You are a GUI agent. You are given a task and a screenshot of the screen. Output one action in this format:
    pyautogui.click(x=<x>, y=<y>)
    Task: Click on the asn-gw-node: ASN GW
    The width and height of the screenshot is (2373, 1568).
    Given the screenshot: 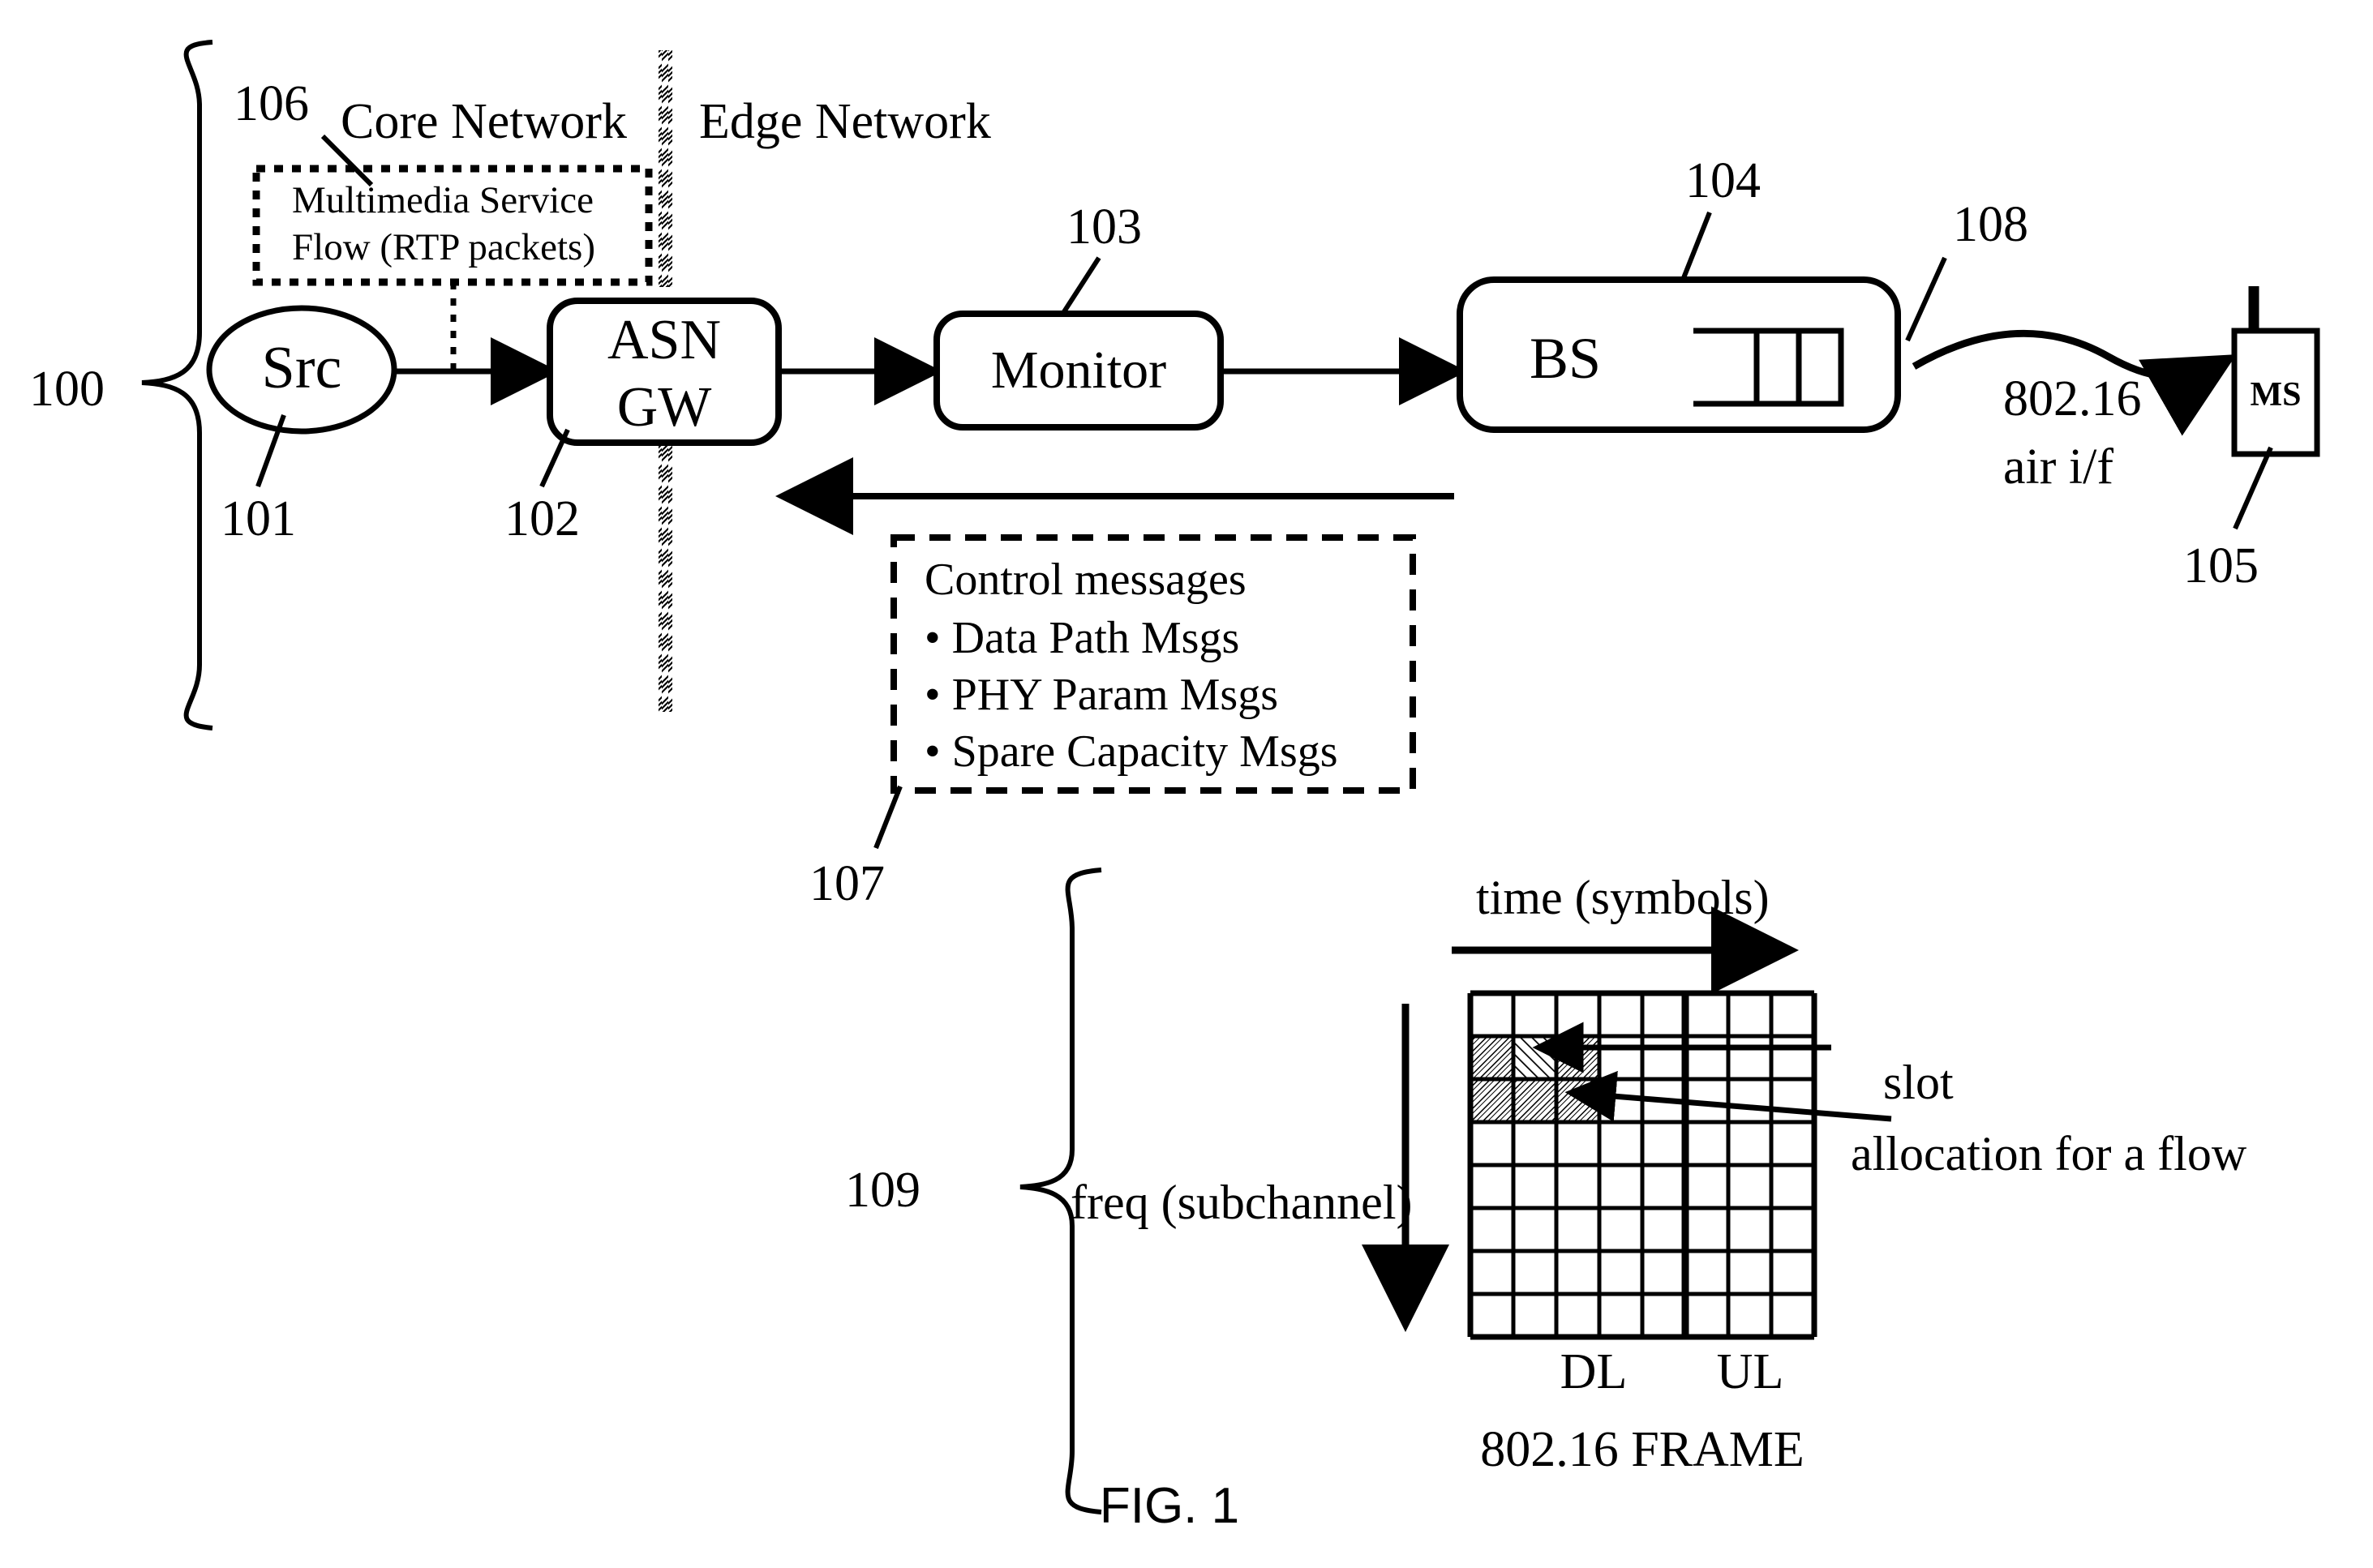 What is the action you would take?
    pyautogui.click(x=664, y=372)
    